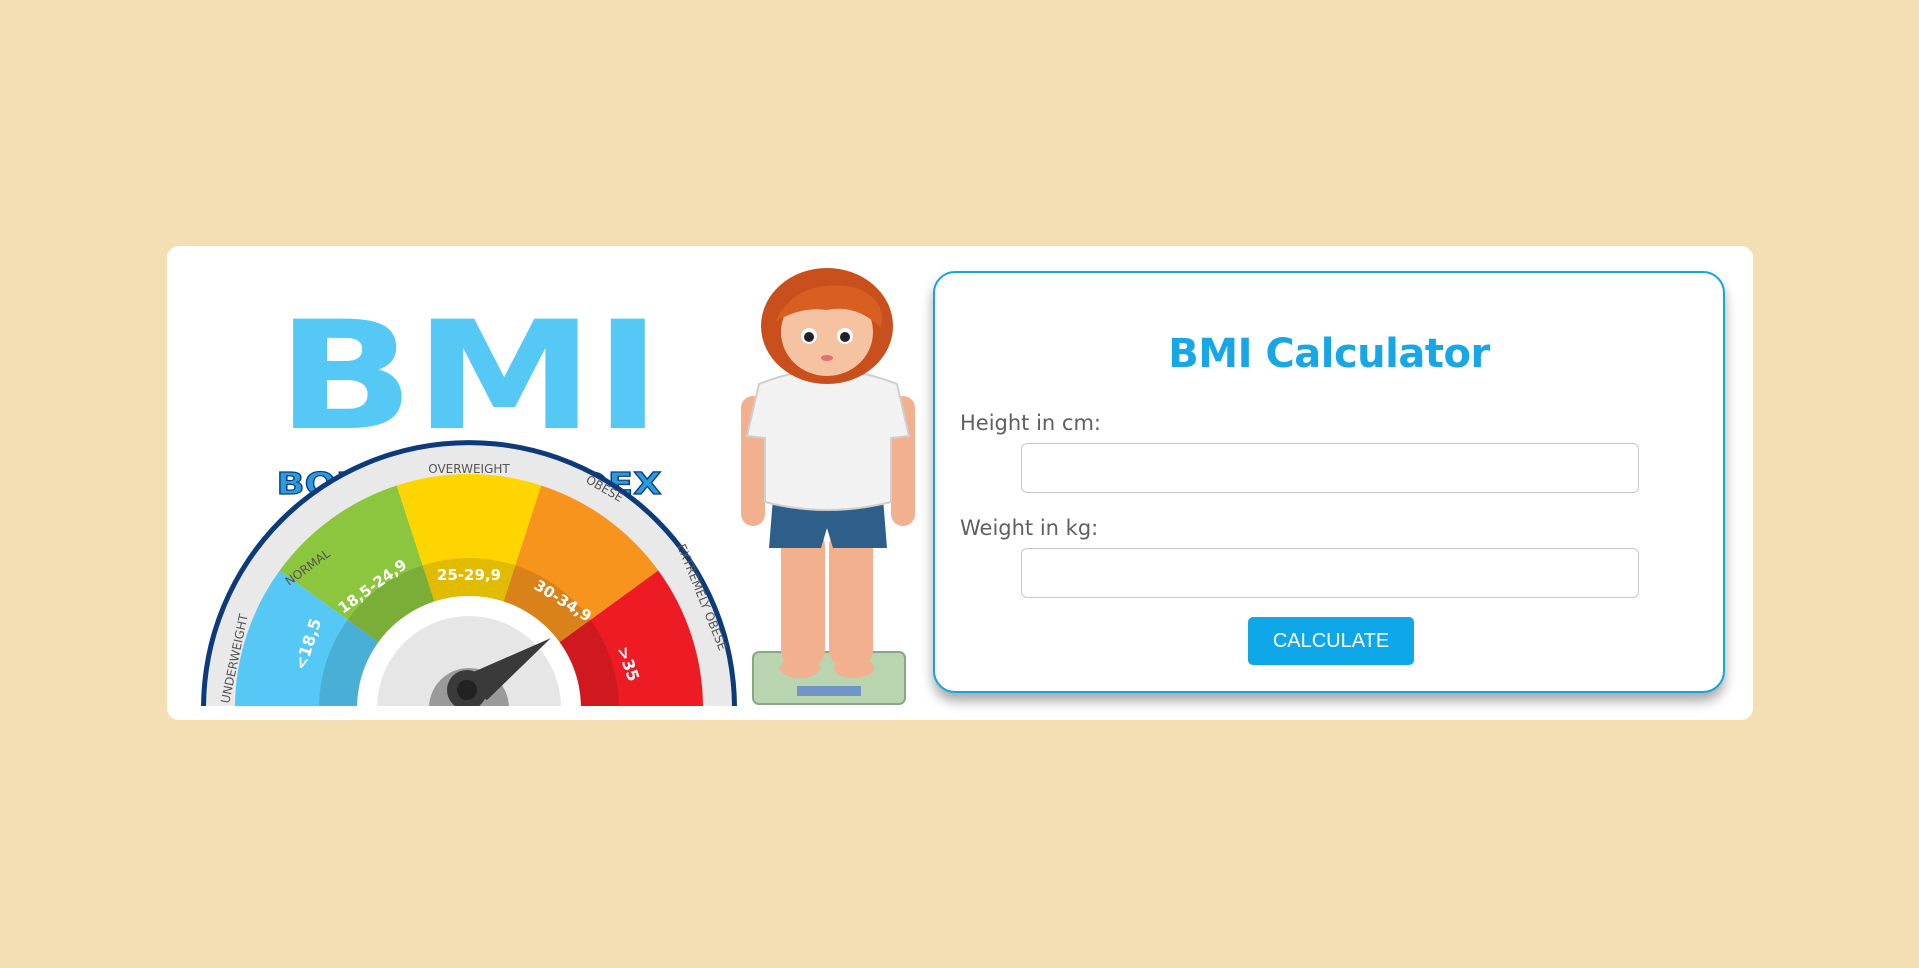 This screenshot has width=1919, height=968. I want to click on gauge-range-overweight: 25-29,9, so click(469, 575).